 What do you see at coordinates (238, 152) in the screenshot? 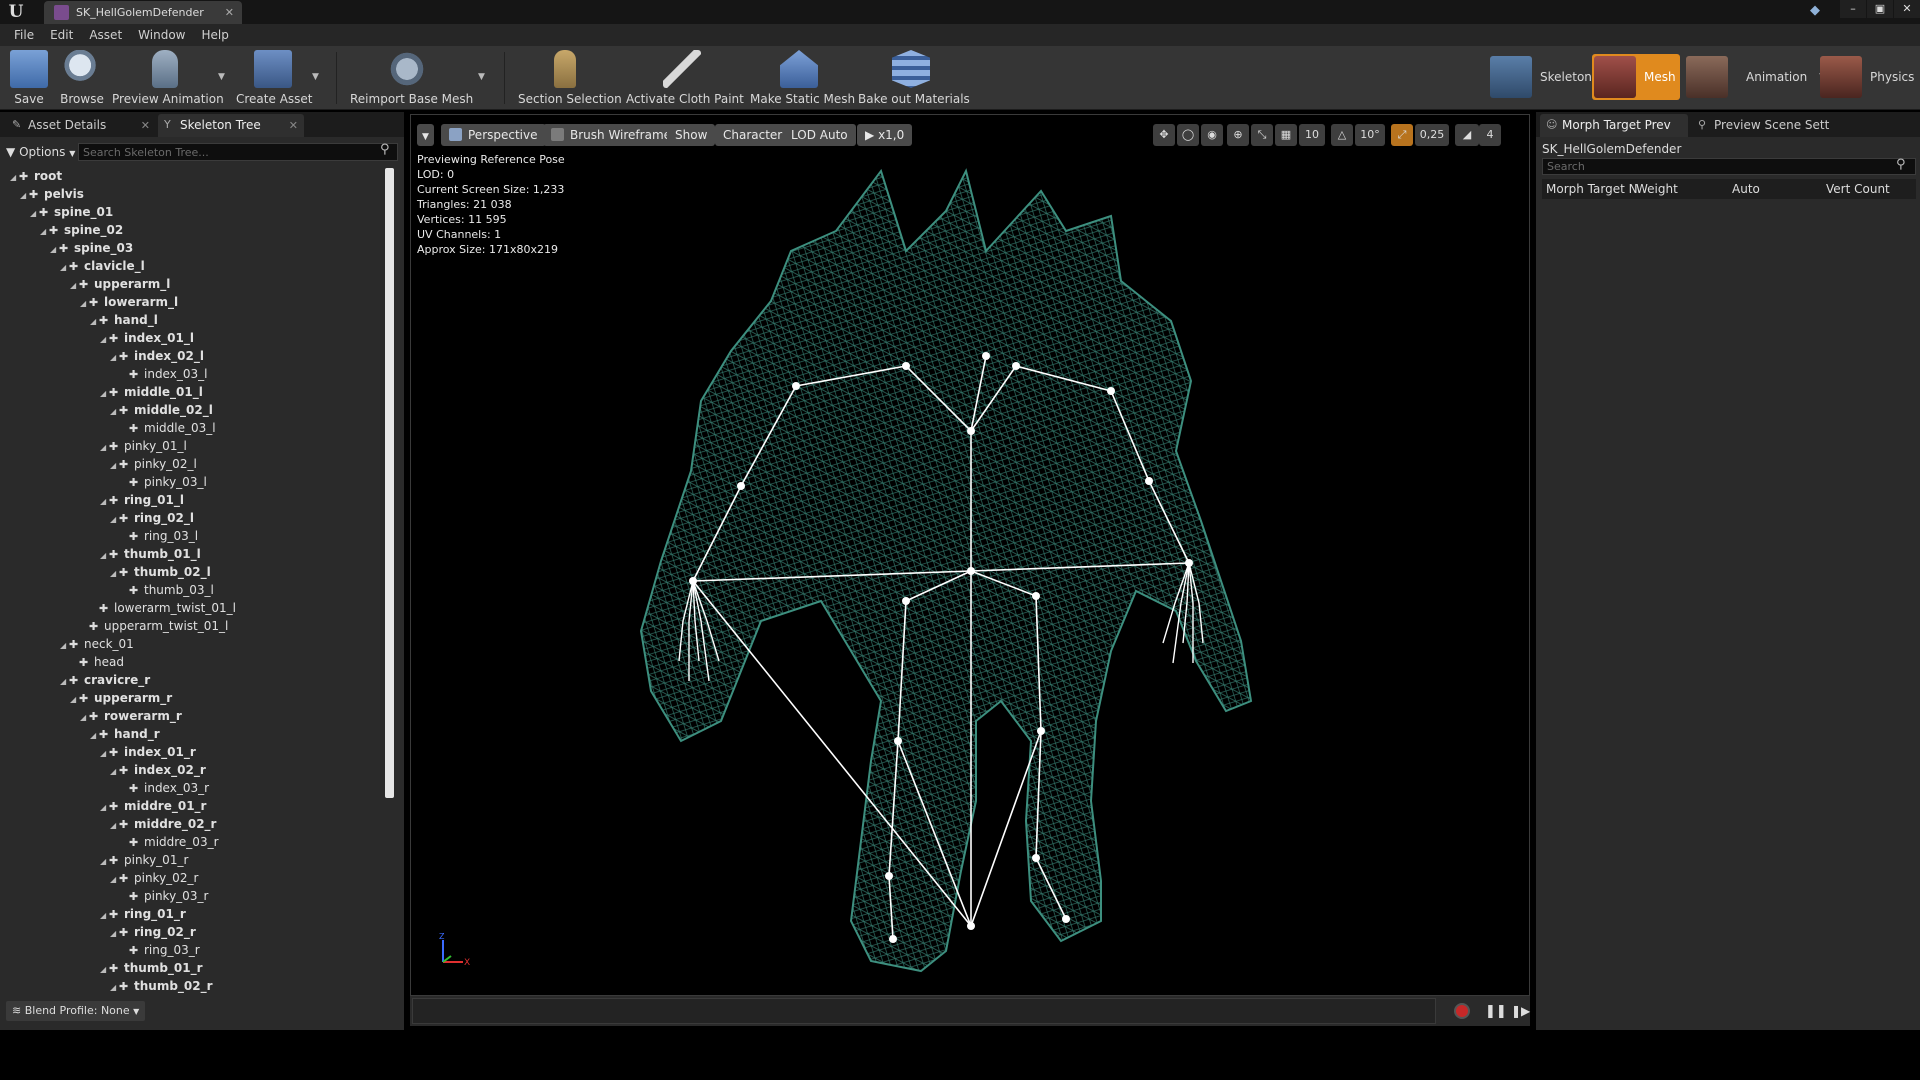
I see `skeleton-search-input` at bounding box center [238, 152].